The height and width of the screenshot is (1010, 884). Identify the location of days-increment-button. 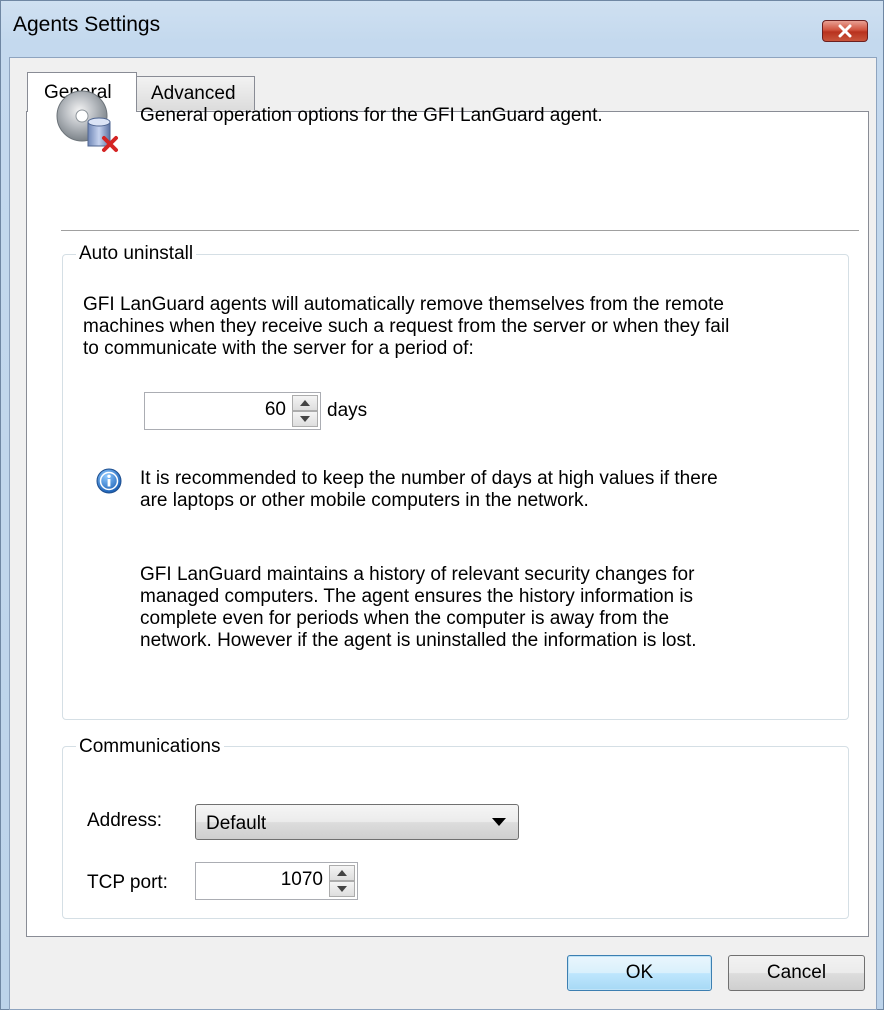
(305, 403).